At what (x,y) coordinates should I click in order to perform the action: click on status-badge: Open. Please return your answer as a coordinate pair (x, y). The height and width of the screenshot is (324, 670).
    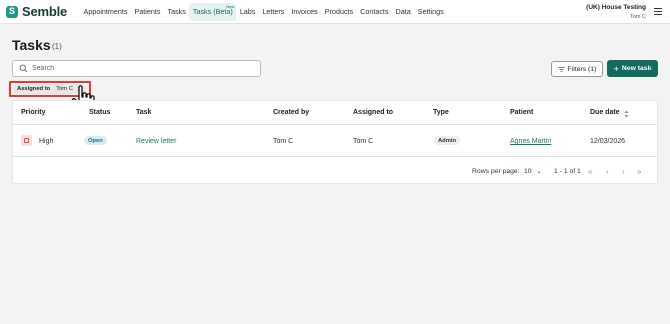
    Looking at the image, I should click on (95, 140).